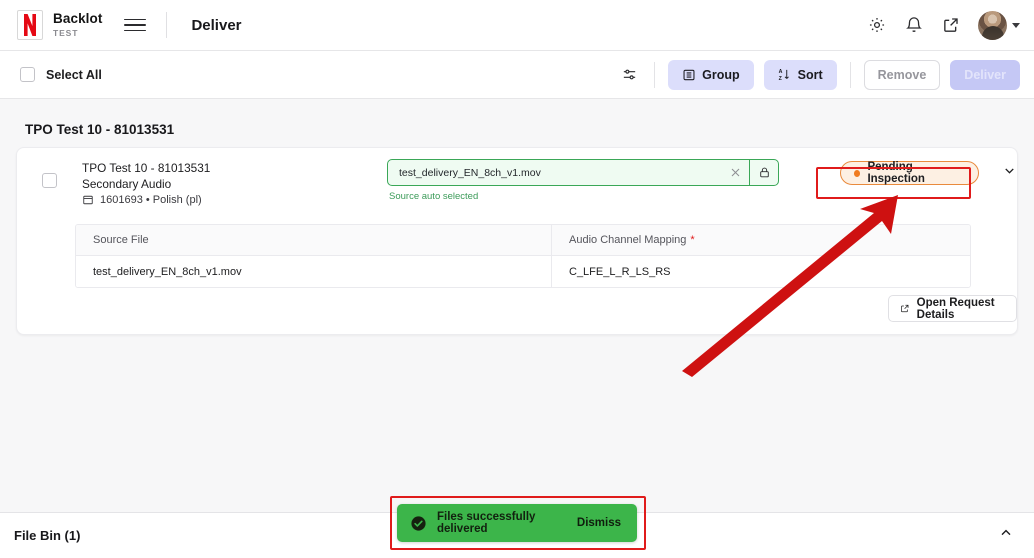  I want to click on toast-message: Files successfully delivered, so click(486, 523).